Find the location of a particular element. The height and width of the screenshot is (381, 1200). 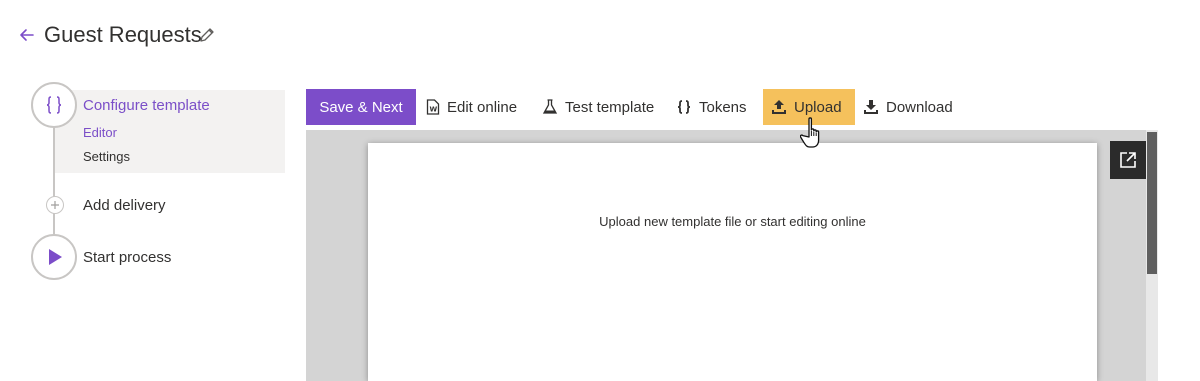

download-label: Download is located at coordinates (919, 107).